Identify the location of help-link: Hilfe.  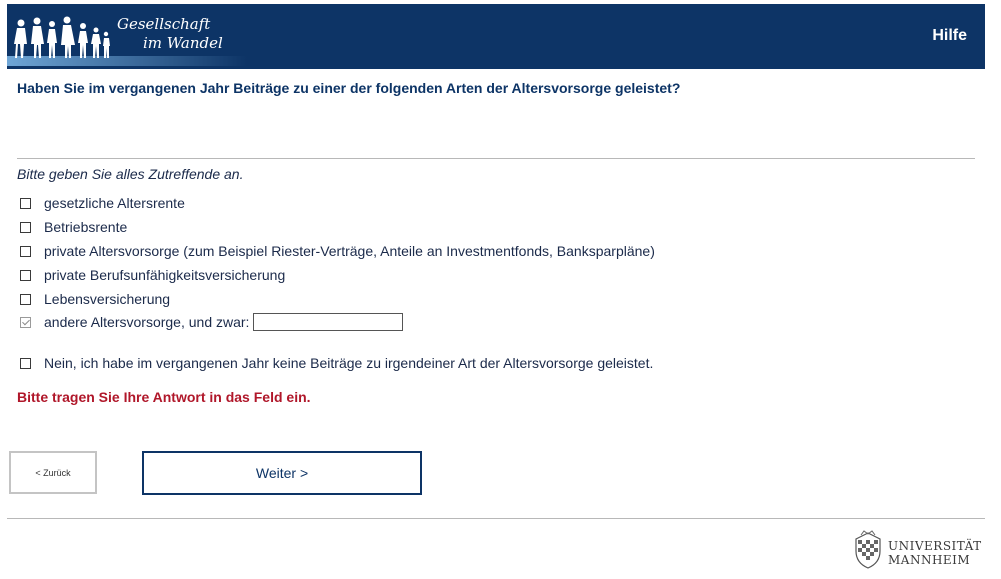
(949, 36).